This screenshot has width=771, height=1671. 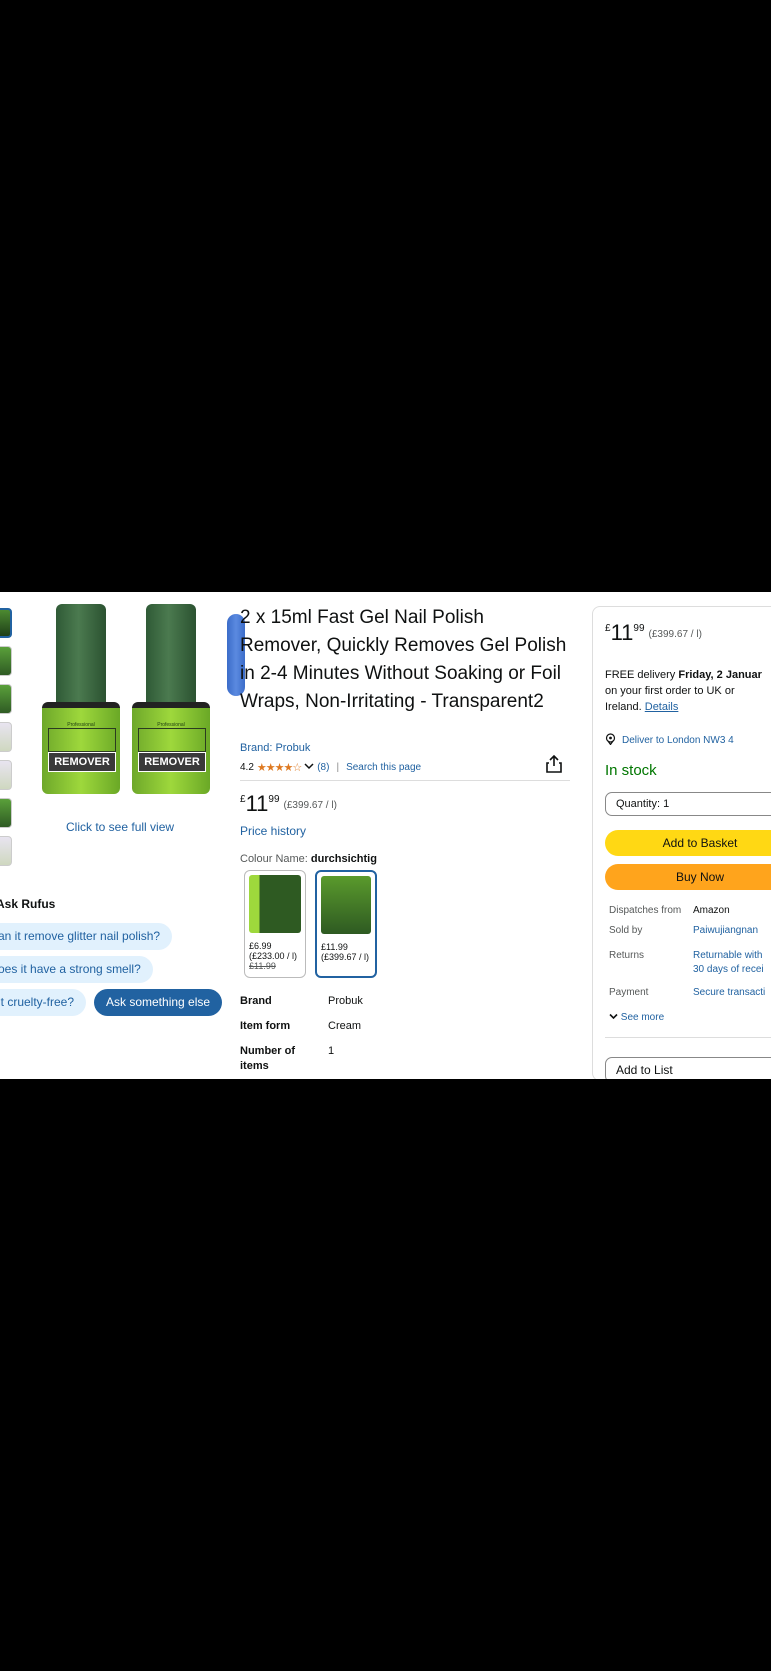 What do you see at coordinates (678, 740) in the screenshot?
I see `deliver-to-text: Deliver to London NW3 4` at bounding box center [678, 740].